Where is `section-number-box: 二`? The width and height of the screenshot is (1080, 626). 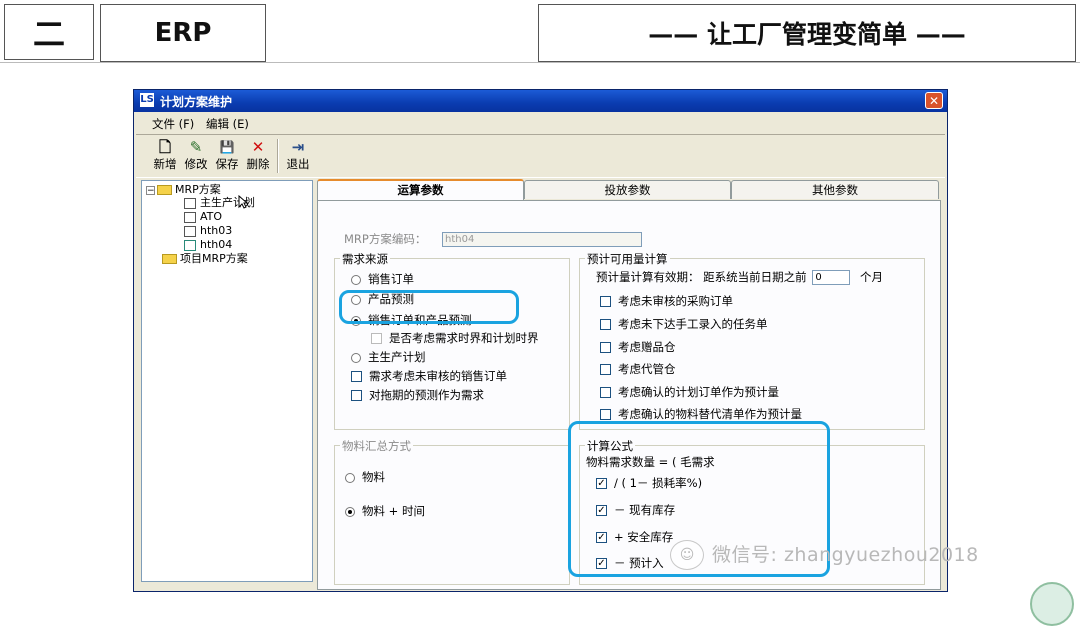 section-number-box: 二 is located at coordinates (49, 32).